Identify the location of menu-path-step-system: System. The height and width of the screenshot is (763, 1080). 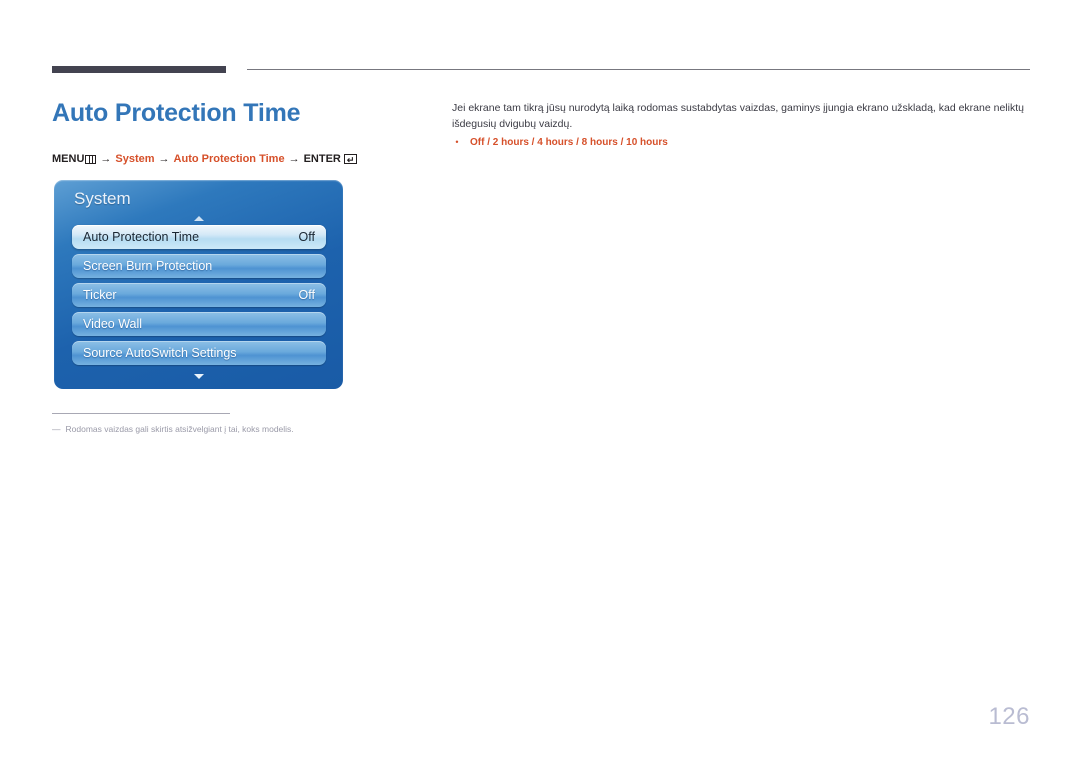
(135, 159).